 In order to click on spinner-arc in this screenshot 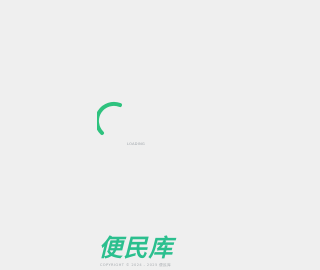, I will do `click(109, 118)`.